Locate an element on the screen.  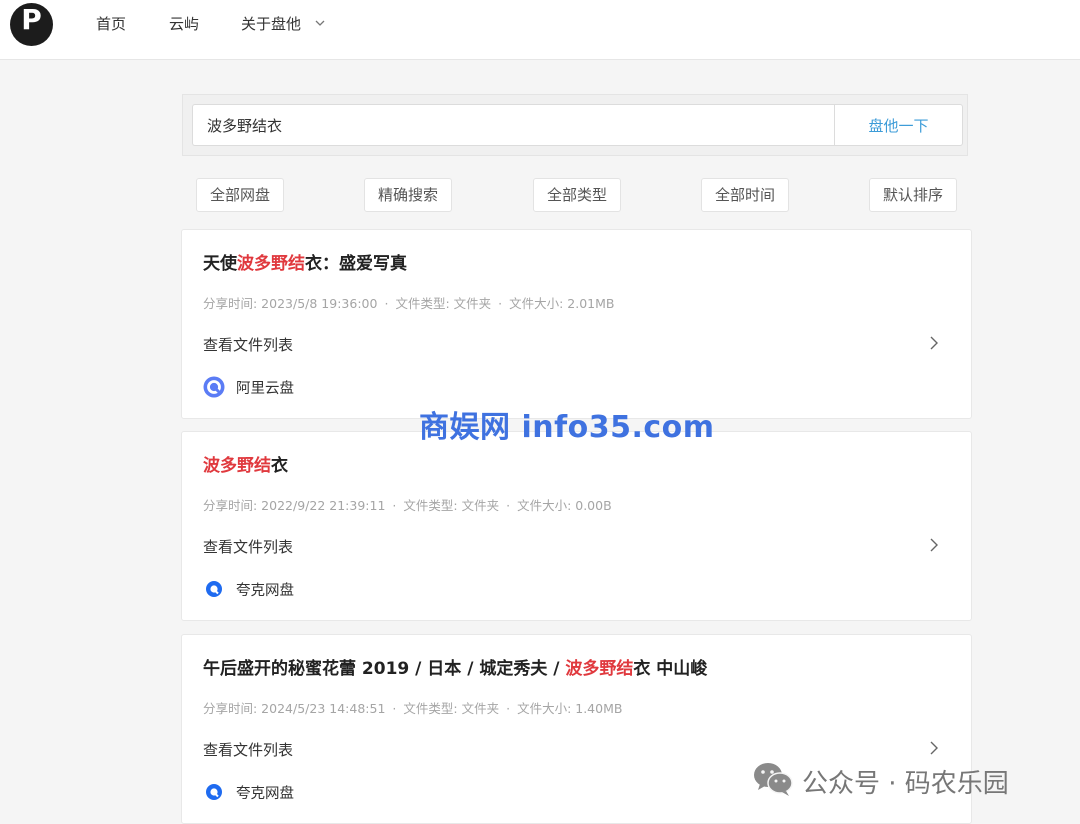
share-time: 分享时间: 2022/9/22 21:39:11 is located at coordinates (294, 505).